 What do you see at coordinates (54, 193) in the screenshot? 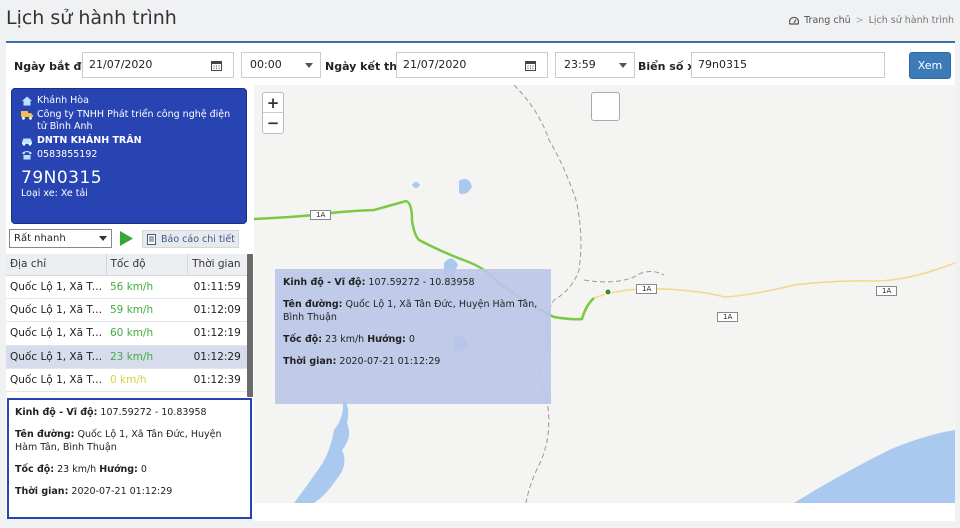
I see `vehicle-type: Loại xe: Xe tải` at bounding box center [54, 193].